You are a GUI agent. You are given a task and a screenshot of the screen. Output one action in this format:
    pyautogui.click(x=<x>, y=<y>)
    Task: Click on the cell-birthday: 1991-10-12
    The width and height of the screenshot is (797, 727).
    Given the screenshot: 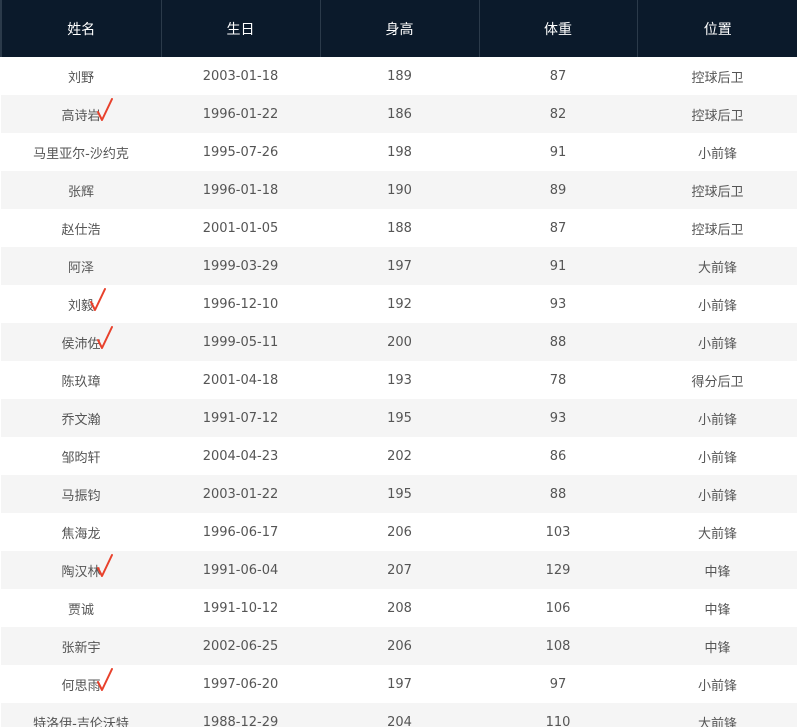 What is the action you would take?
    pyautogui.click(x=240, y=608)
    